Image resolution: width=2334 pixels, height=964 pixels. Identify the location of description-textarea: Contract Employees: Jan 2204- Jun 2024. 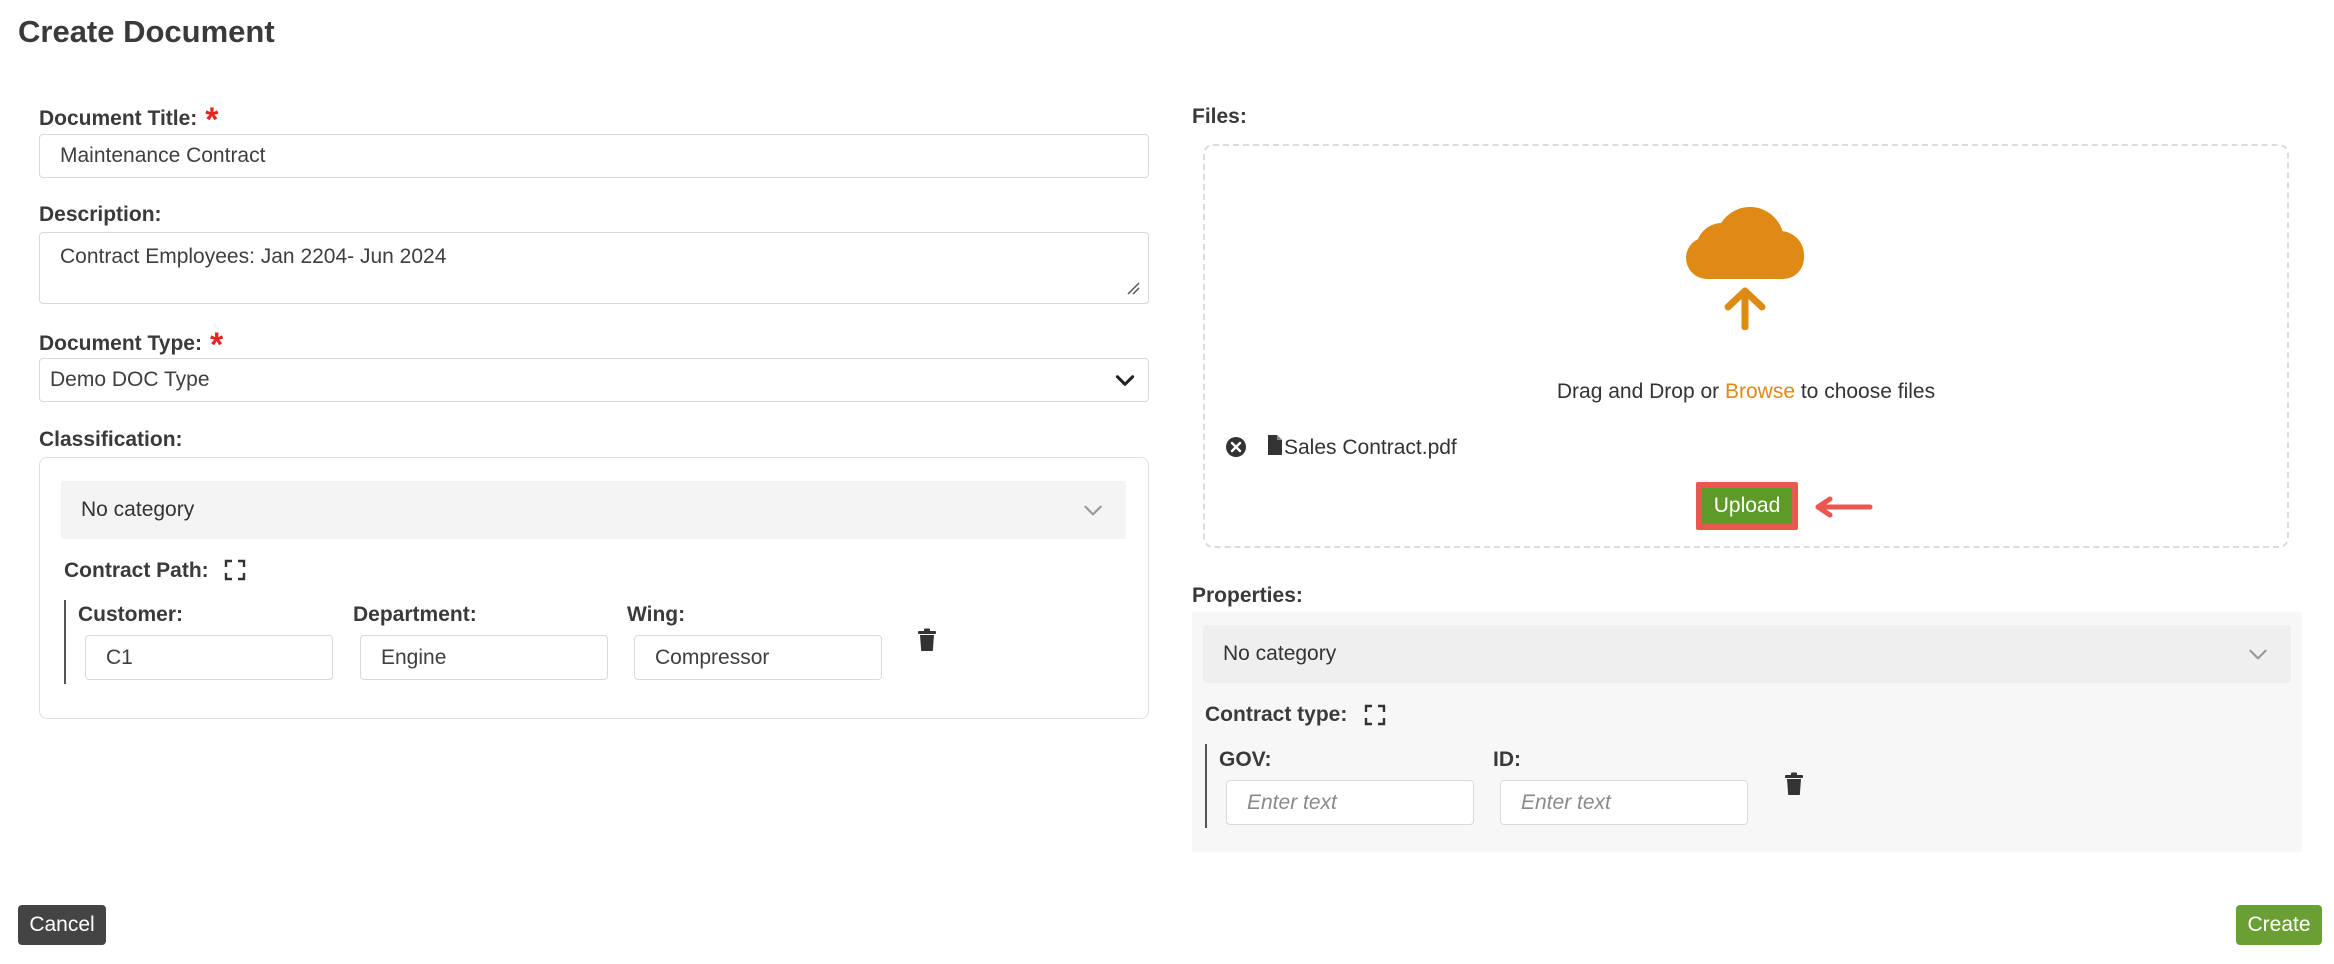
(594, 268).